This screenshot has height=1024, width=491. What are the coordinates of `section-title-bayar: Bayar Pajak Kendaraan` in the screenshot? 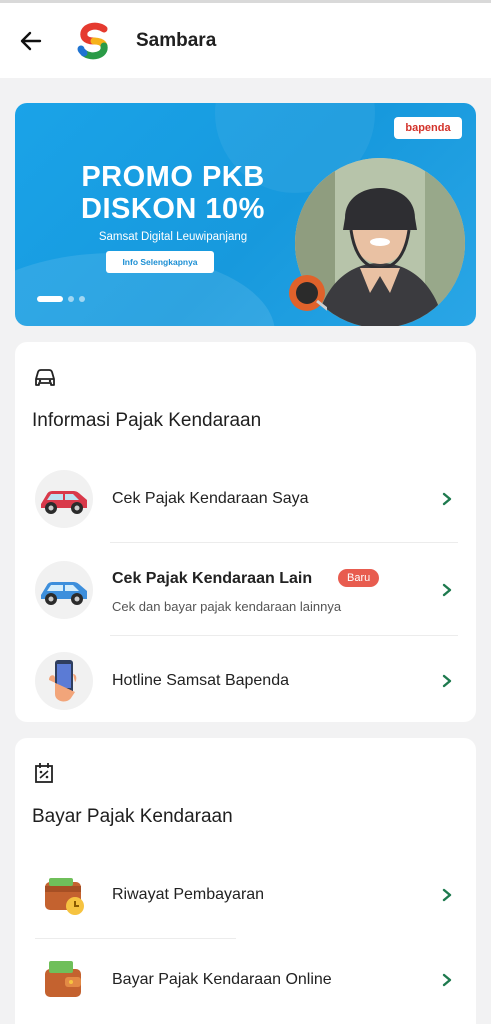 It's located at (132, 816).